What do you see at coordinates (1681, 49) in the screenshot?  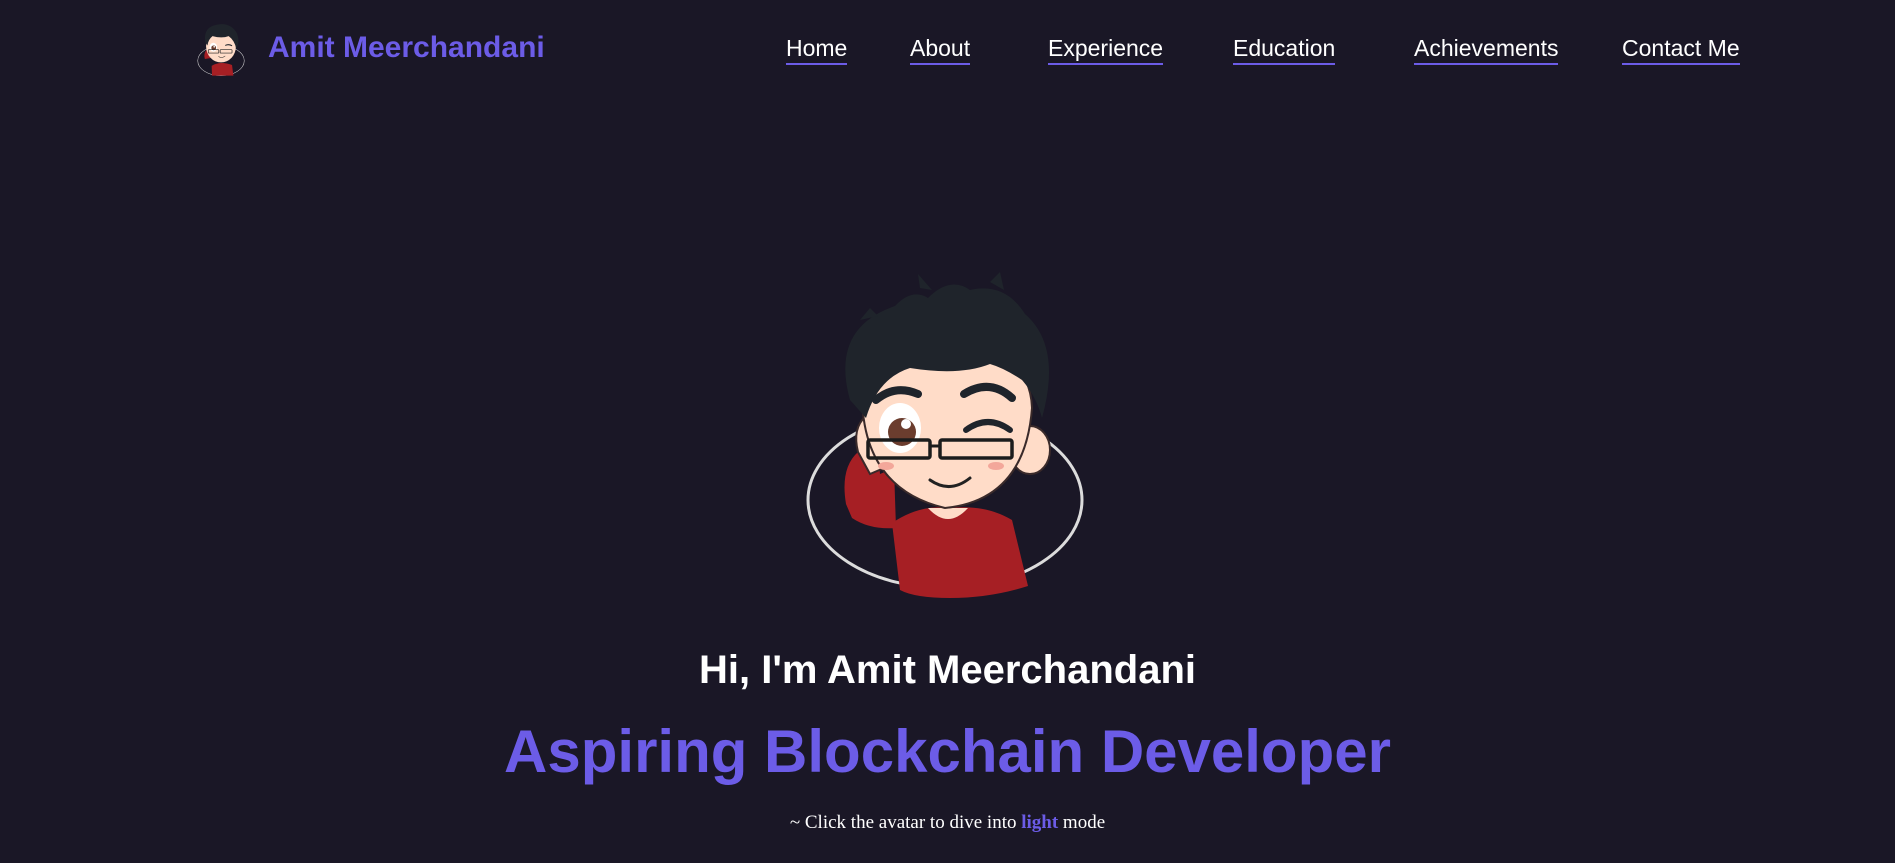 I see `nav-contact-me: Contact Me` at bounding box center [1681, 49].